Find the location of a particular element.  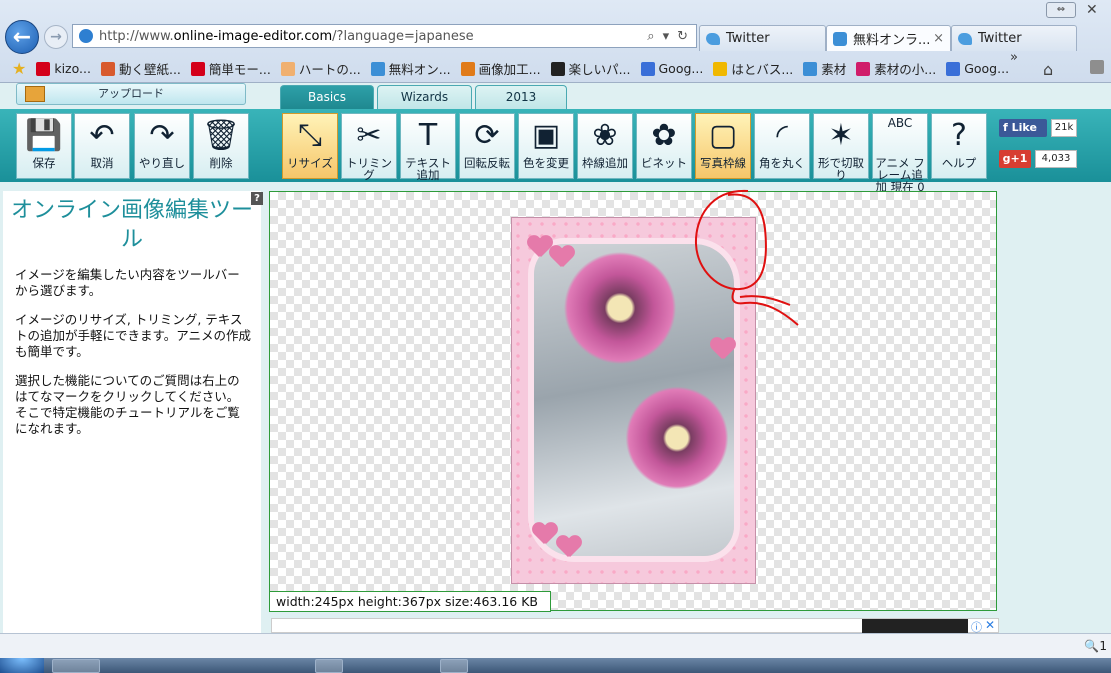

forward-button: → is located at coordinates (56, 37).